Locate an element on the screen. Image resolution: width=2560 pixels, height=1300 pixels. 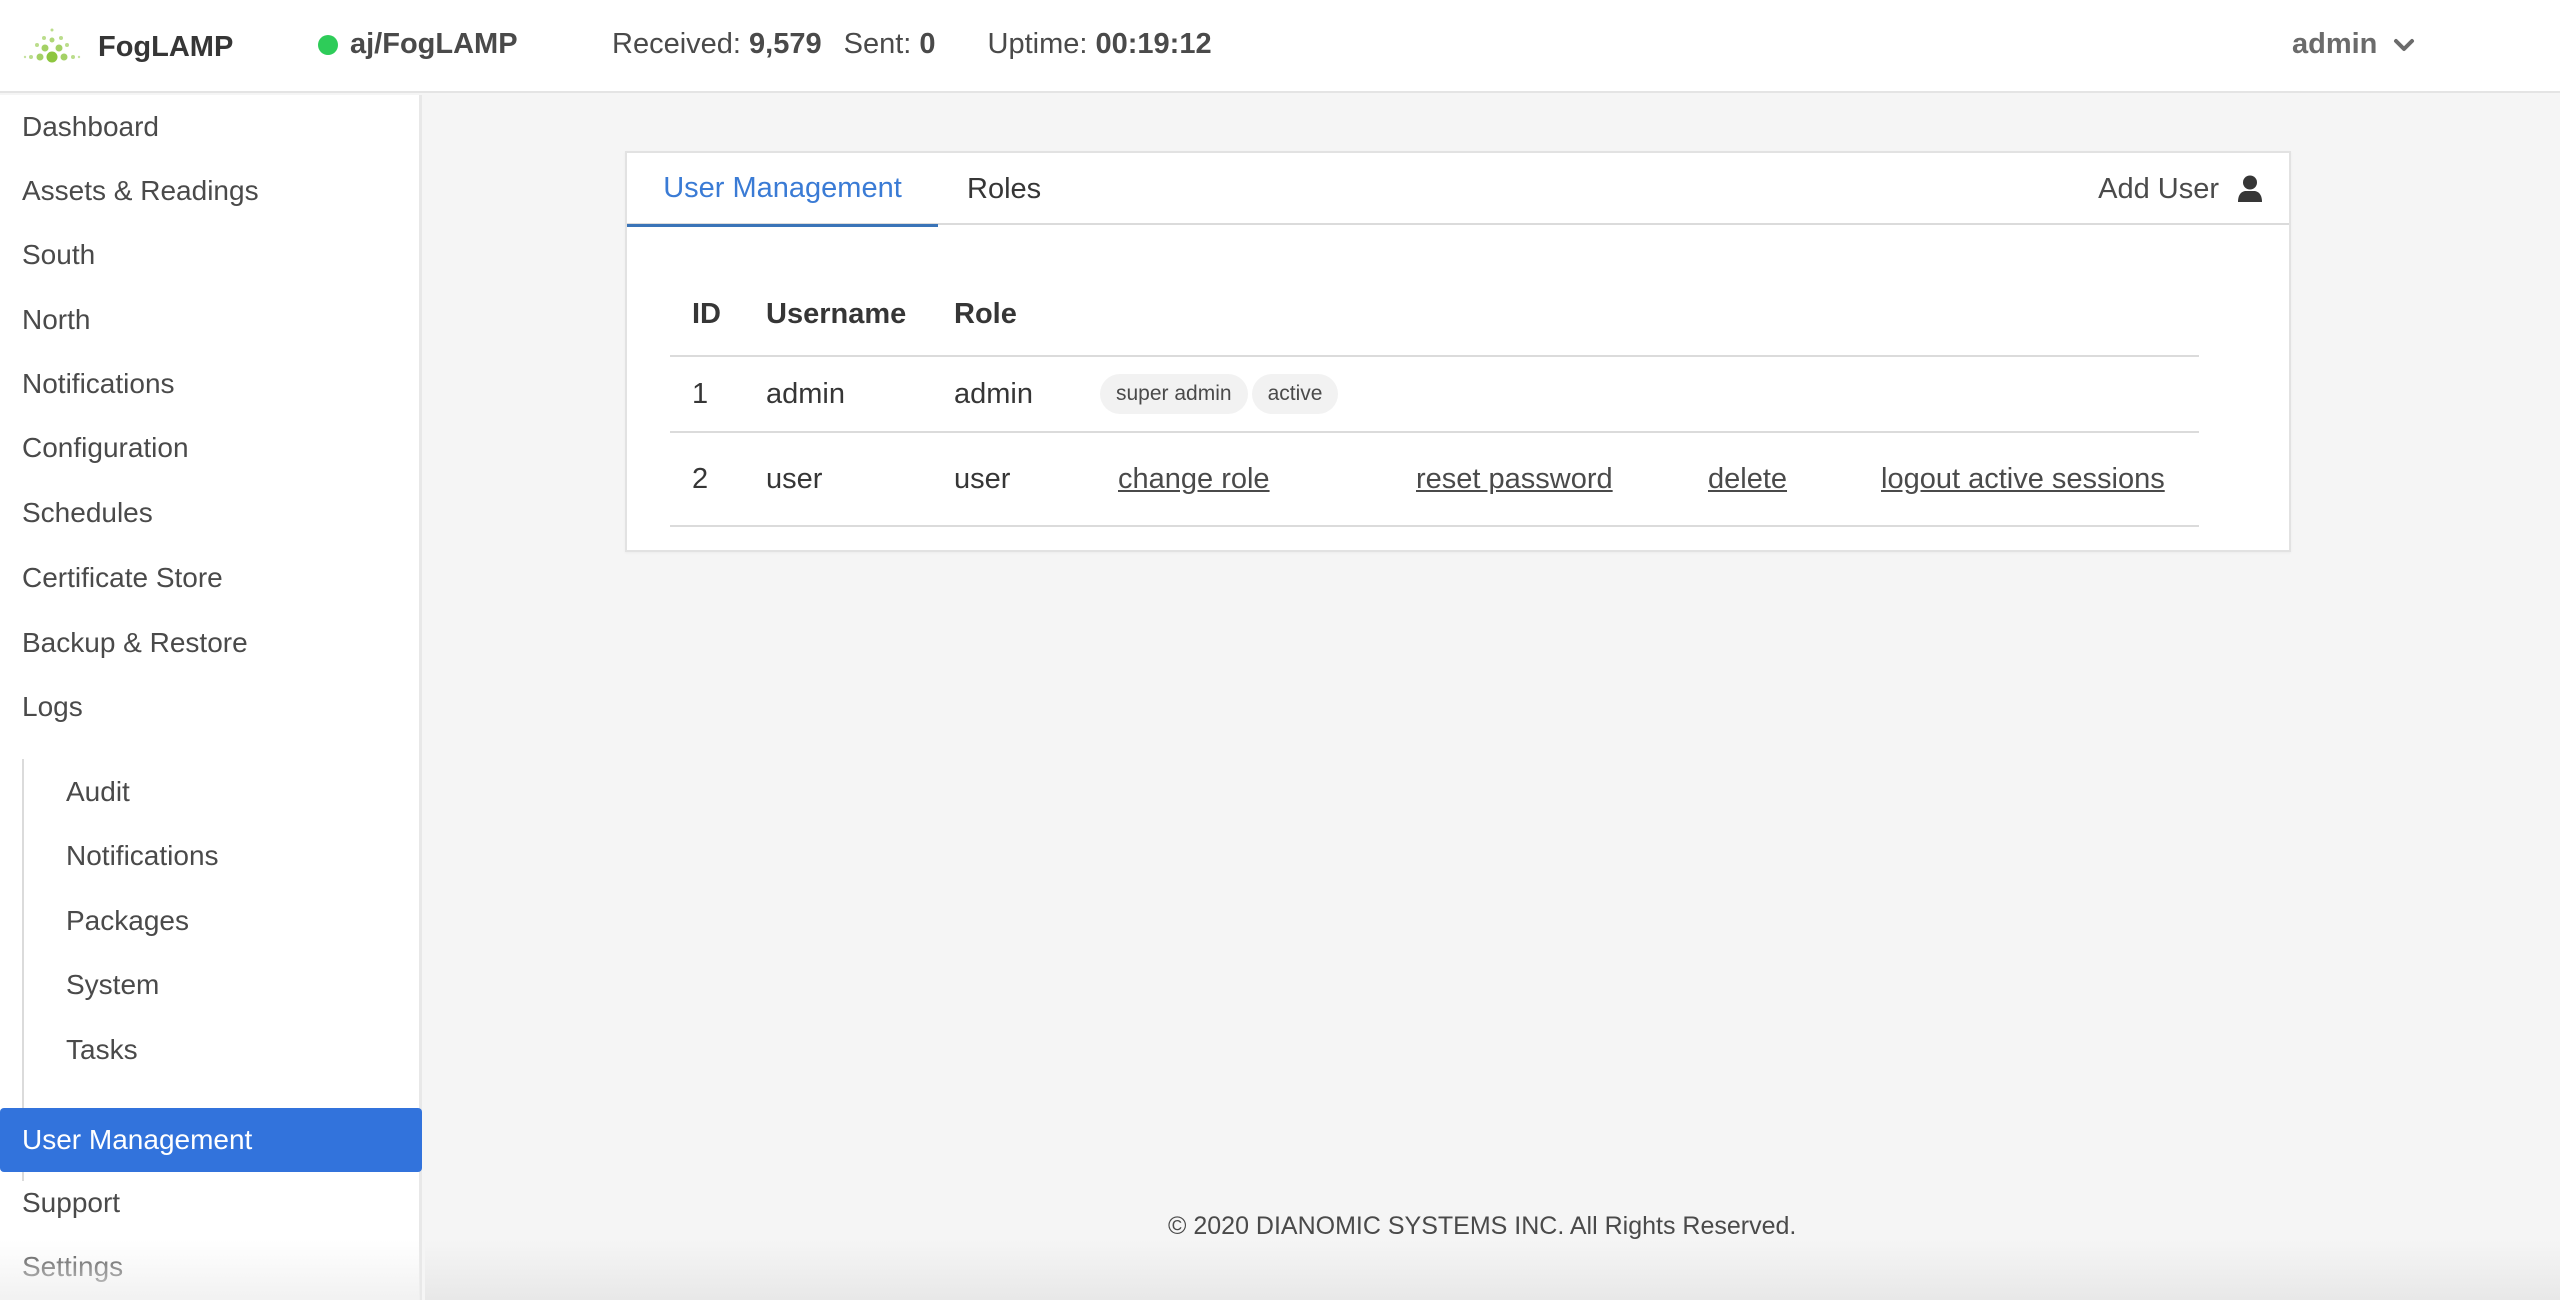
status-dot-icon is located at coordinates (328, 44).